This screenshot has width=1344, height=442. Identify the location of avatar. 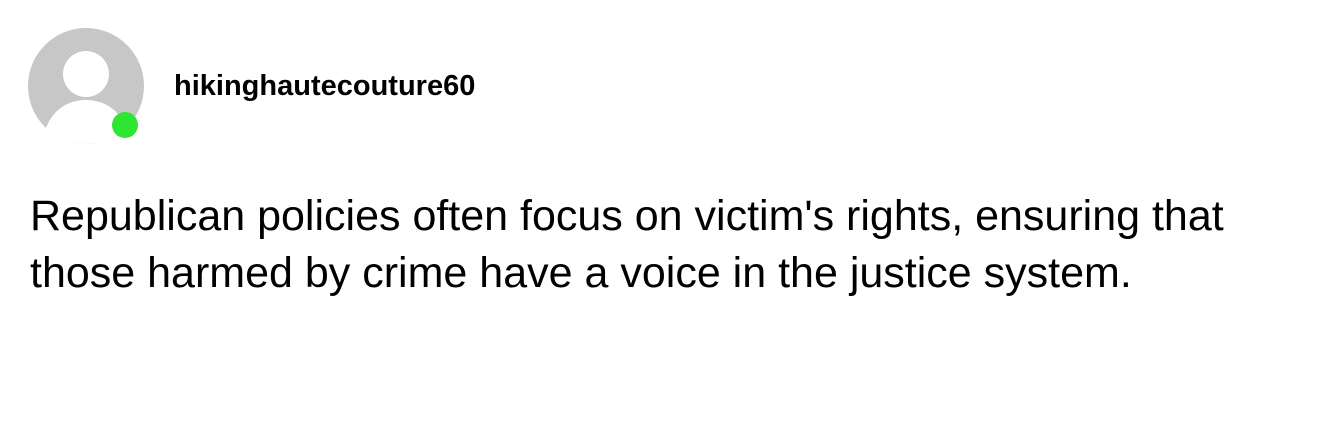
(87, 87).